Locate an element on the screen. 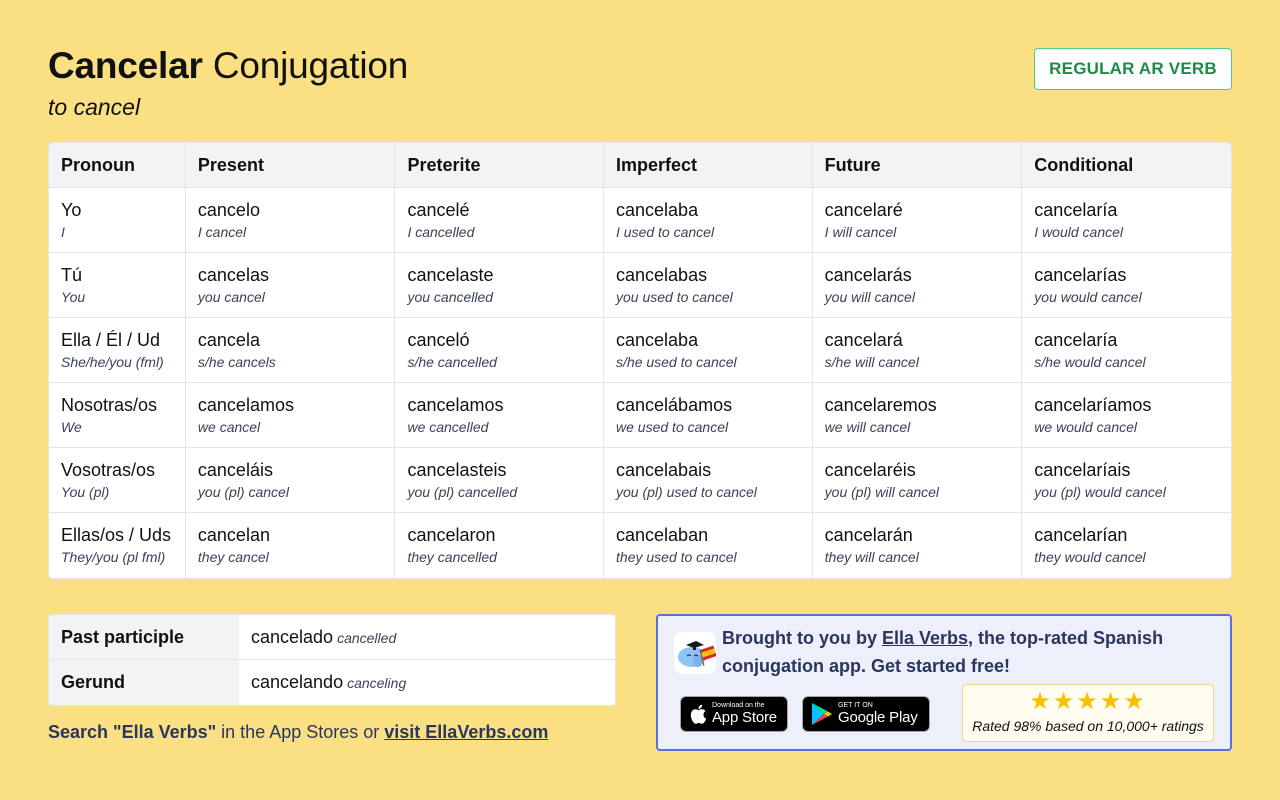 The image size is (1280, 800). page-title: Cancelar Conjugation is located at coordinates (228, 66).